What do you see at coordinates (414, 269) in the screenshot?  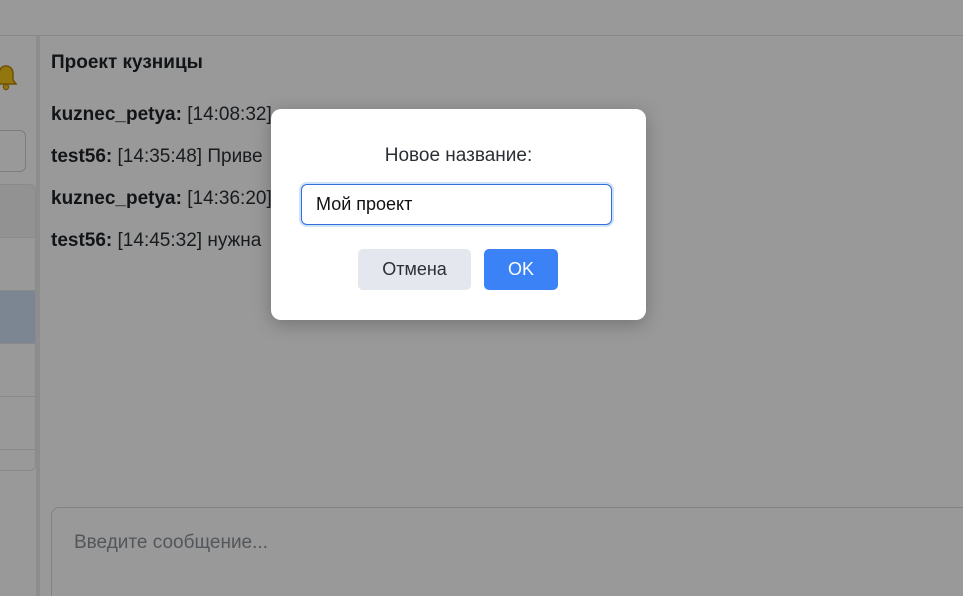 I see `cancel-button: Отмена` at bounding box center [414, 269].